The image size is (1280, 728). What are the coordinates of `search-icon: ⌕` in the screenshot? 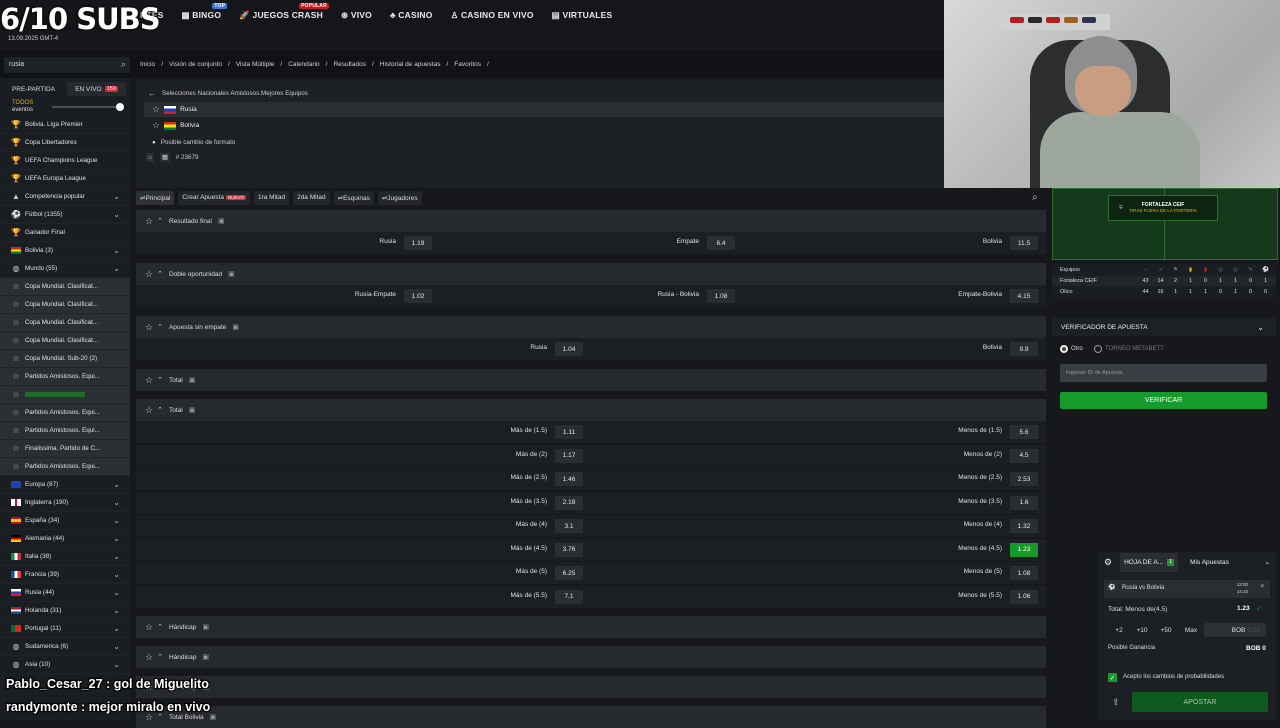 It's located at (123, 64).